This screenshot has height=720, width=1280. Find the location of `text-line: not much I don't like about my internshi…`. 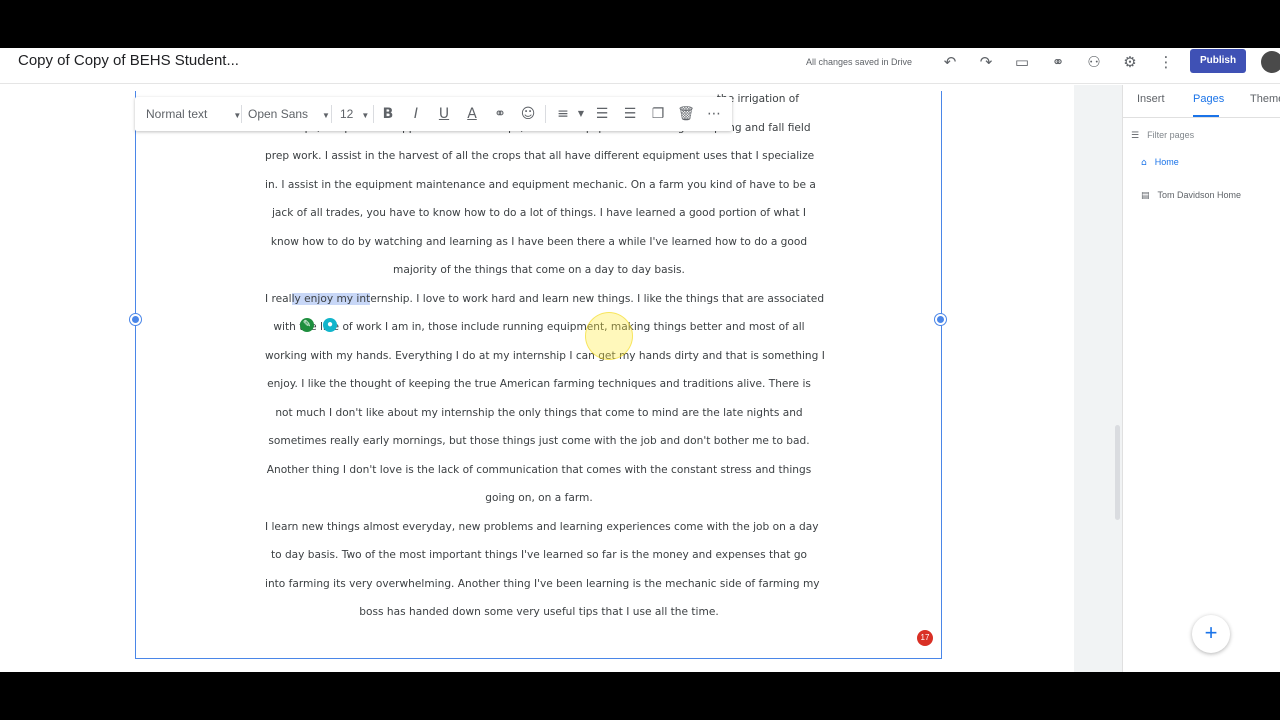

text-line: not much I don't like about my internshi… is located at coordinates (539, 412).